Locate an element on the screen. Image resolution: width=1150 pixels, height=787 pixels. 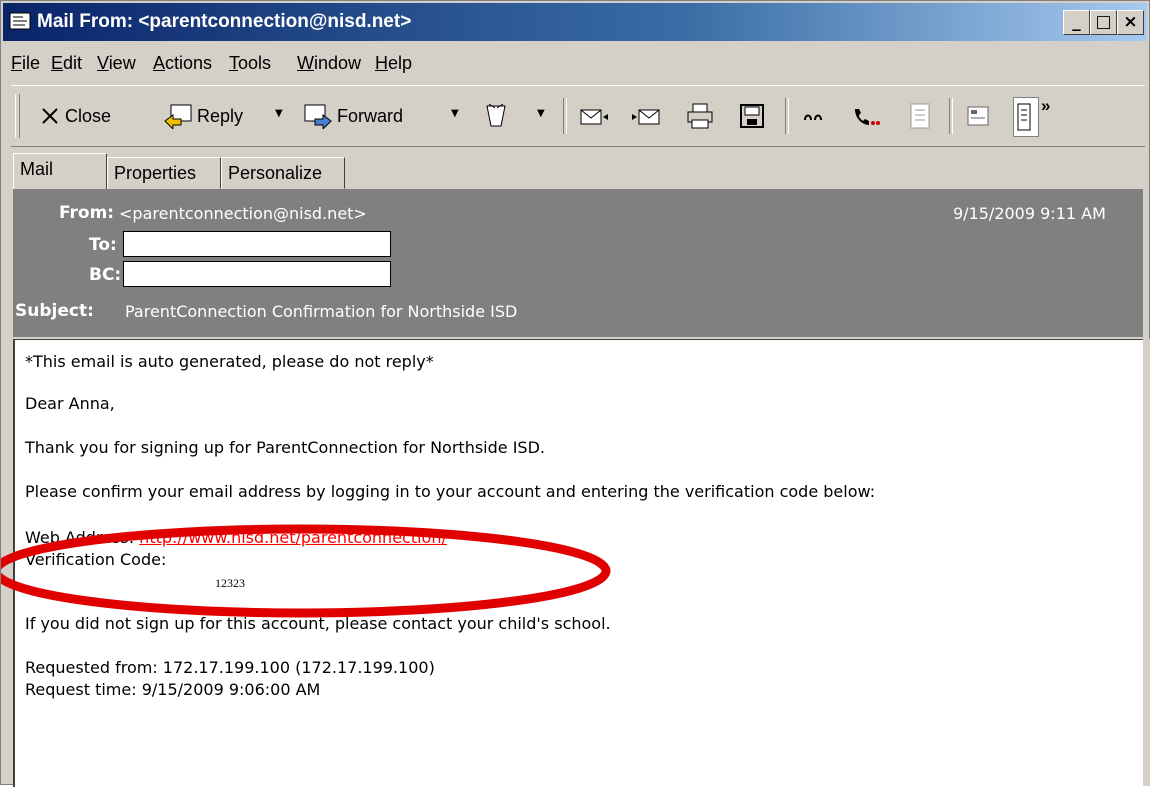
annotation-overlay is located at coordinates (306, 571).